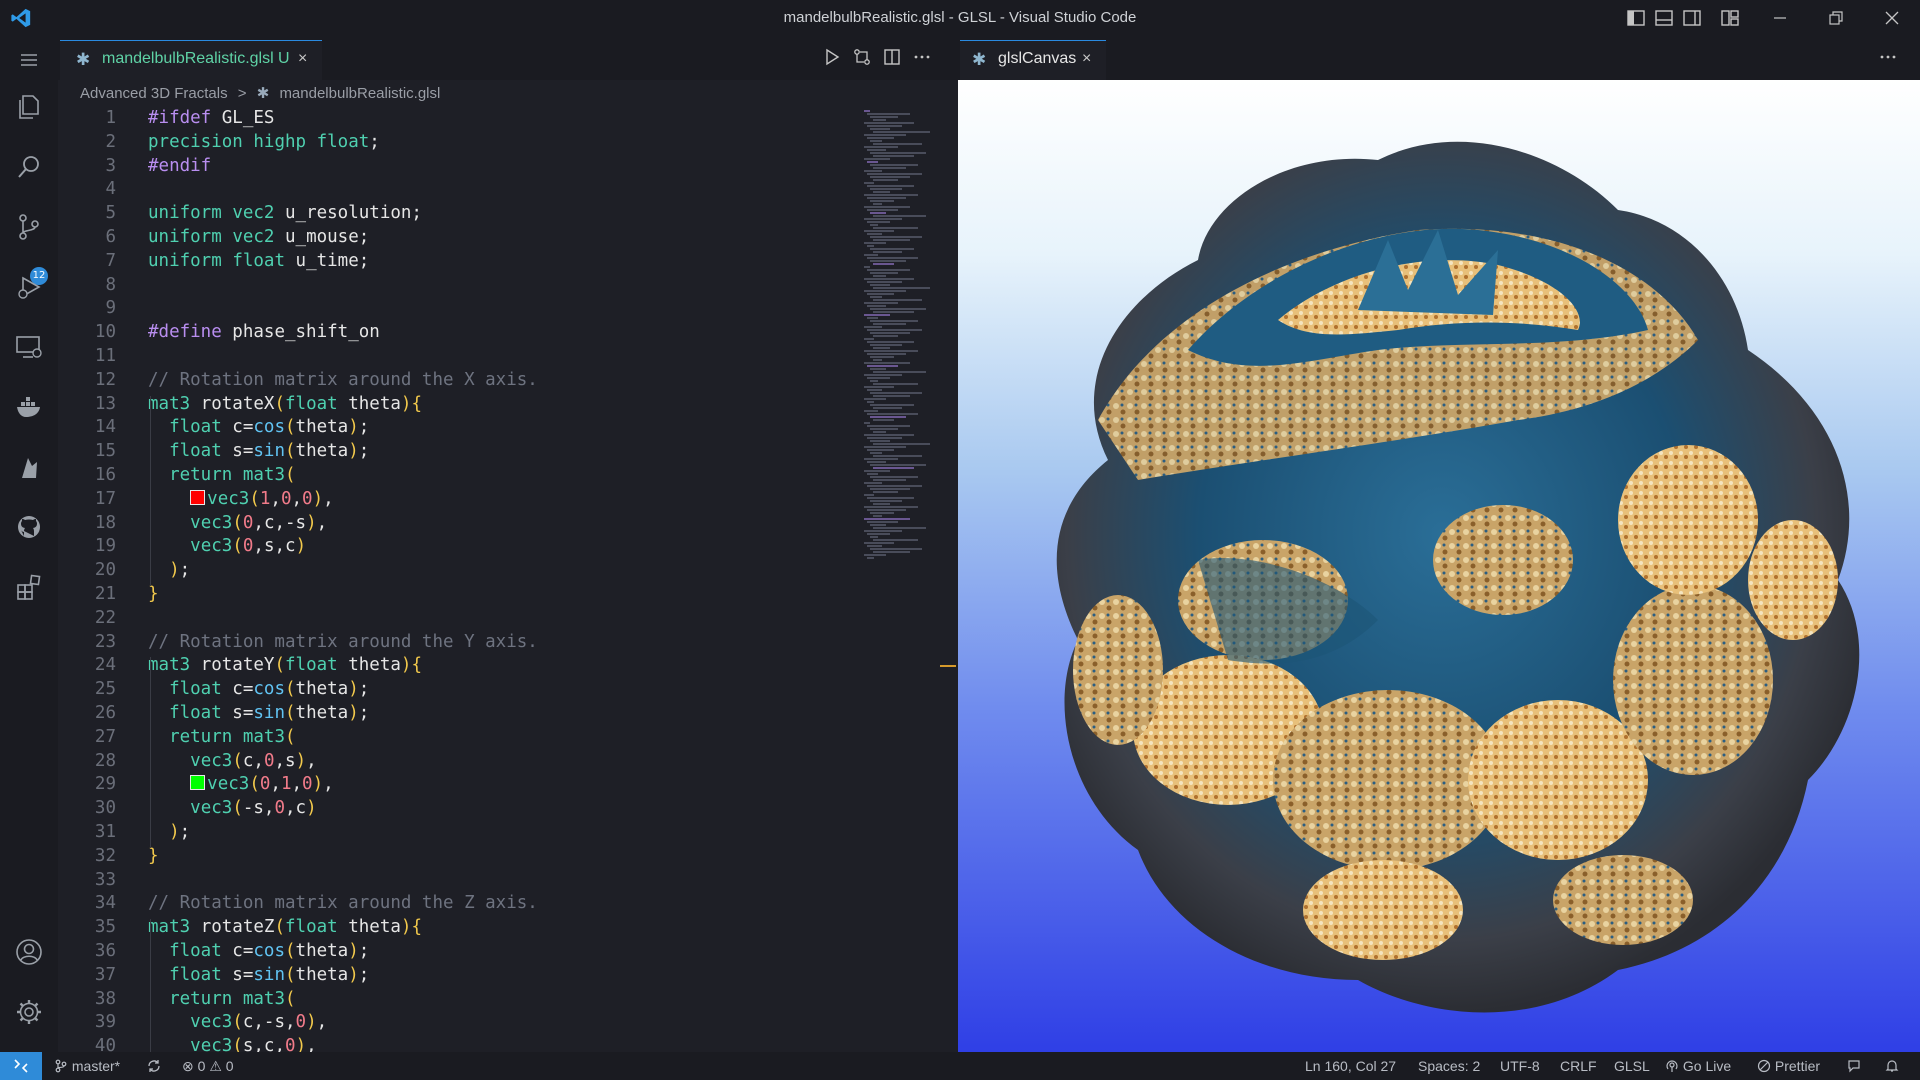  What do you see at coordinates (1449, 1066) in the screenshot?
I see `indentation: Spaces: 2` at bounding box center [1449, 1066].